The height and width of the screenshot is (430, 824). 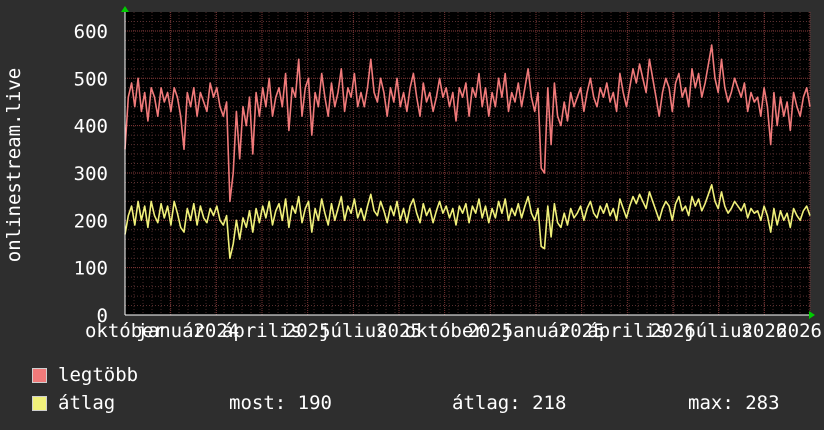 I want to click on y-tick-label: 400, so click(x=91, y=127).